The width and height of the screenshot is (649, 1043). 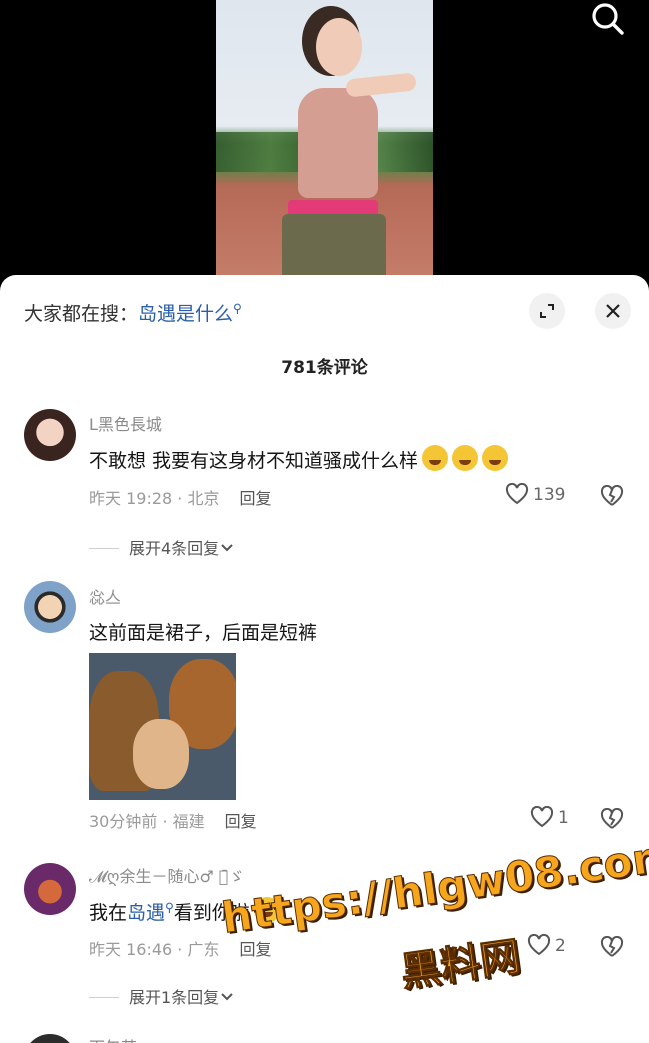 I want to click on comment-meta: 昨天 19:28 · 北京 回复, so click(x=180, y=497).